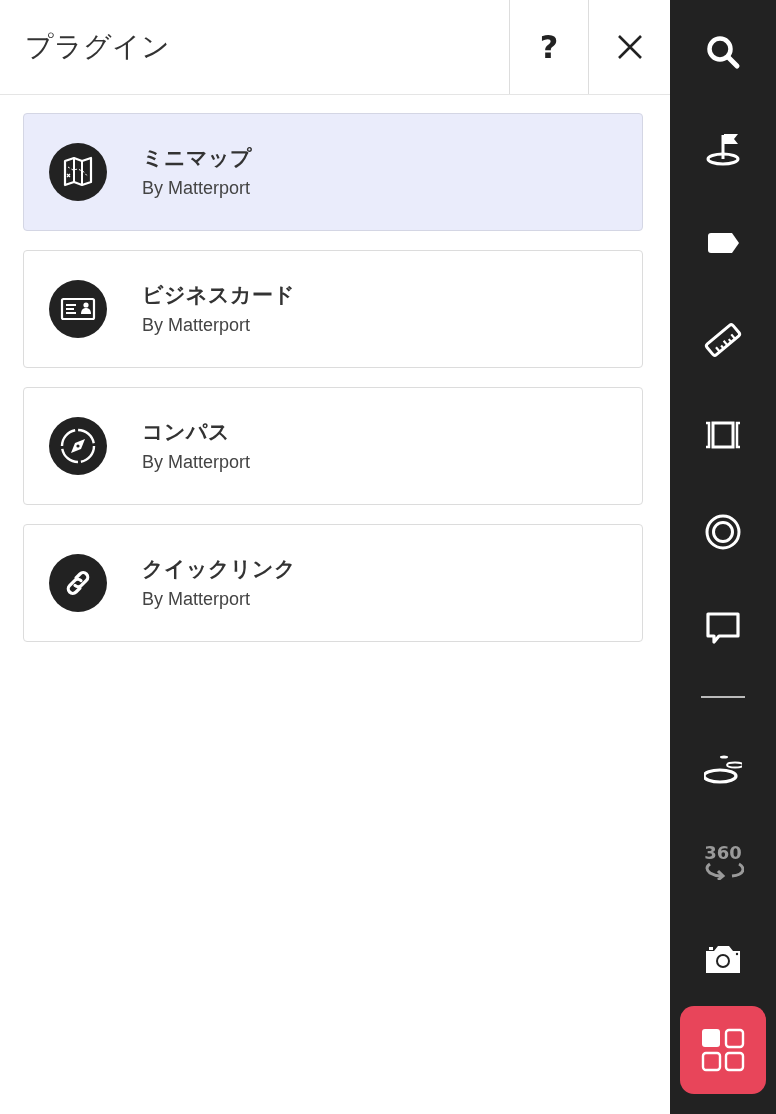  What do you see at coordinates (723, 52) in the screenshot?
I see `search-icon` at bounding box center [723, 52].